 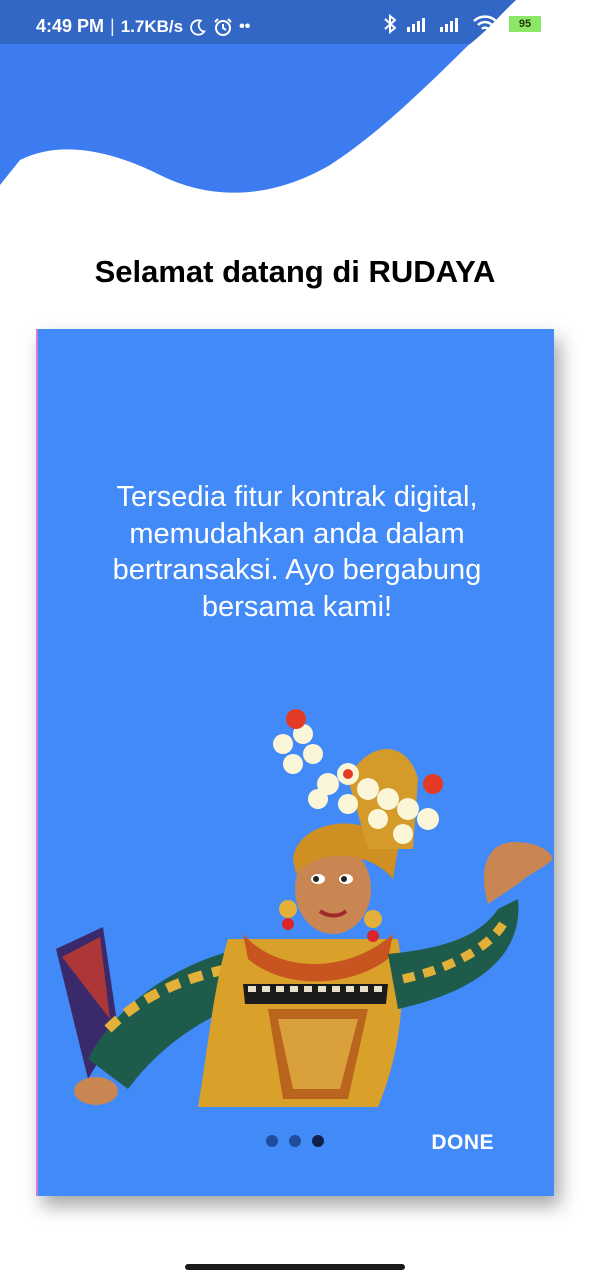 I want to click on bluetooth-icon, so click(x=390, y=24).